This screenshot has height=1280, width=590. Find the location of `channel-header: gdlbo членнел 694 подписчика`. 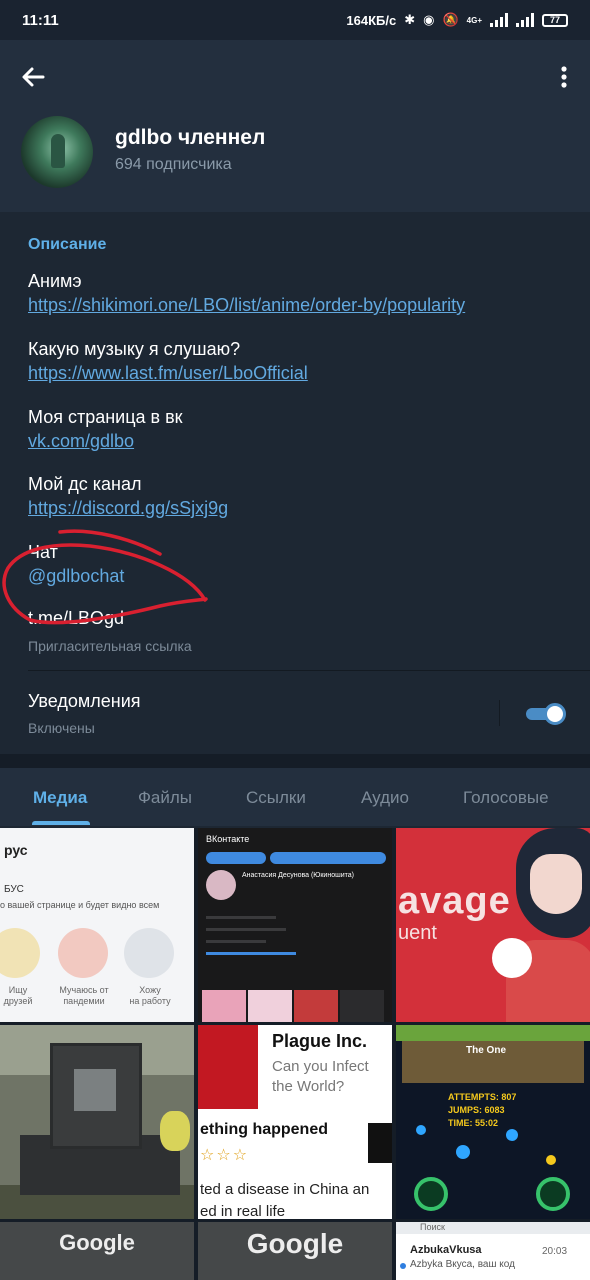

channel-header: gdlbo членнел 694 подписчика is located at coordinates (295, 126).